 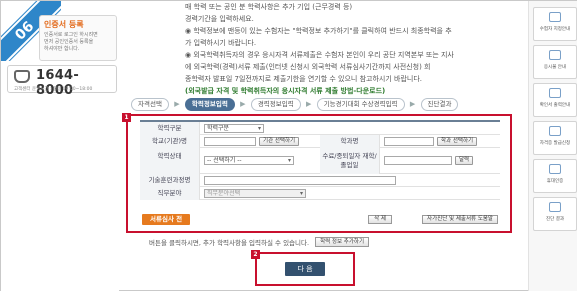 I want to click on quick-menu-item: 진단 결과, so click(x=555, y=214).